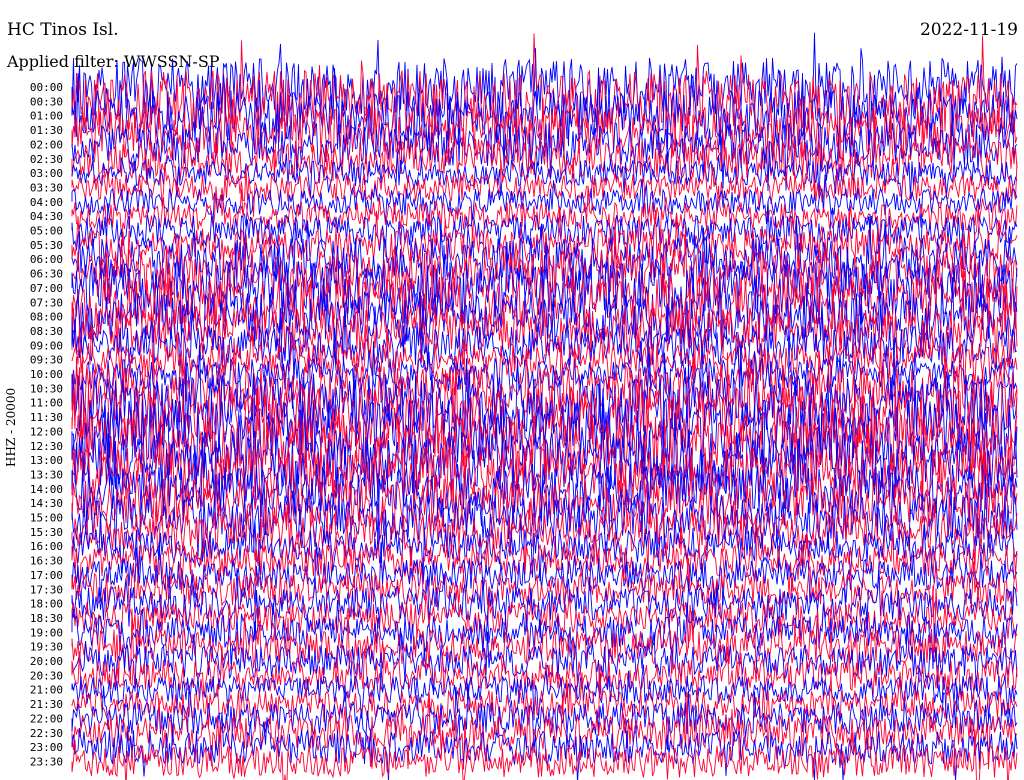 This screenshot has height=780, width=1024. What do you see at coordinates (46, 589) in the screenshot?
I see `time-tick-label: 17:30` at bounding box center [46, 589].